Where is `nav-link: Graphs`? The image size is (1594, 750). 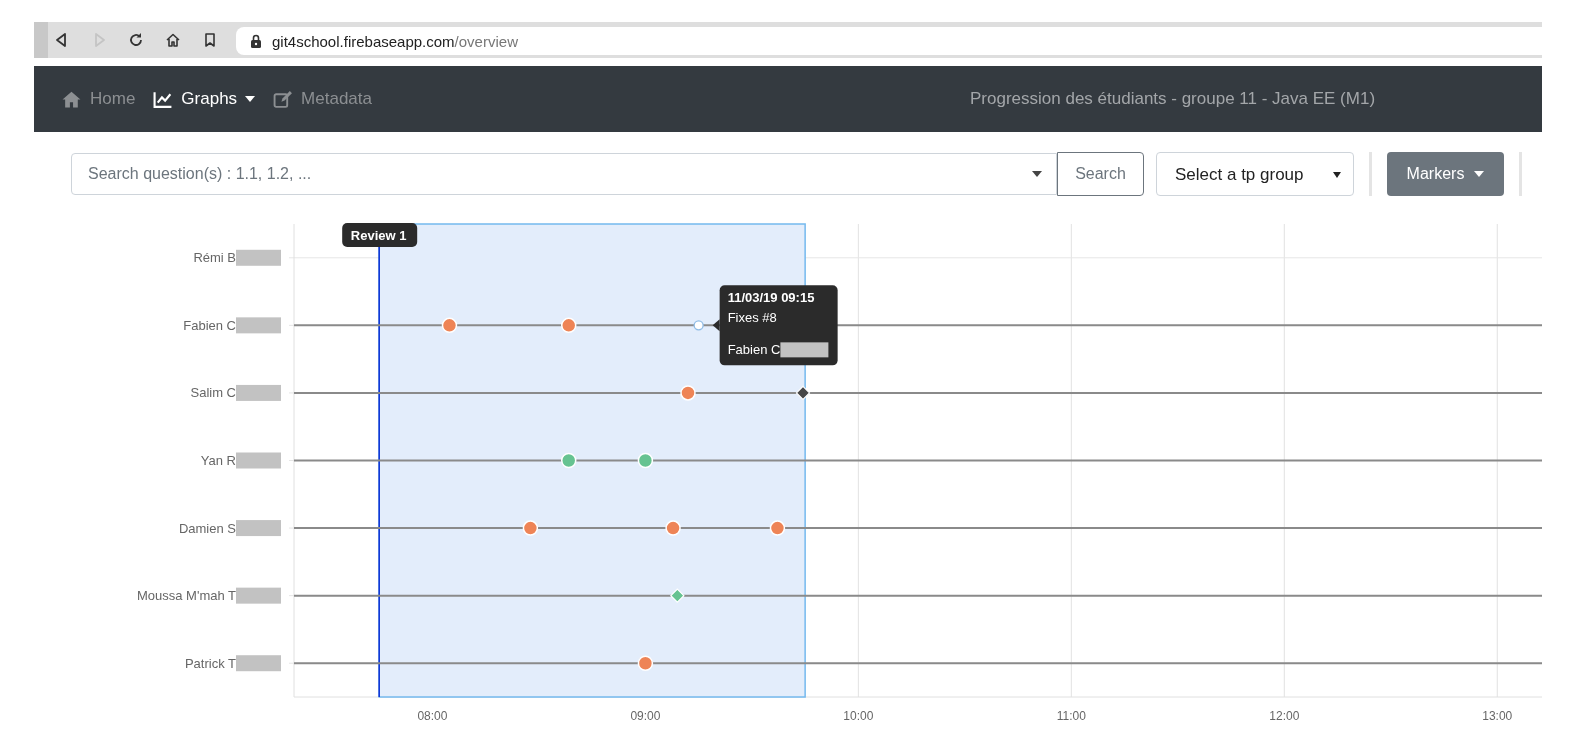
nav-link: Graphs is located at coordinates (204, 99).